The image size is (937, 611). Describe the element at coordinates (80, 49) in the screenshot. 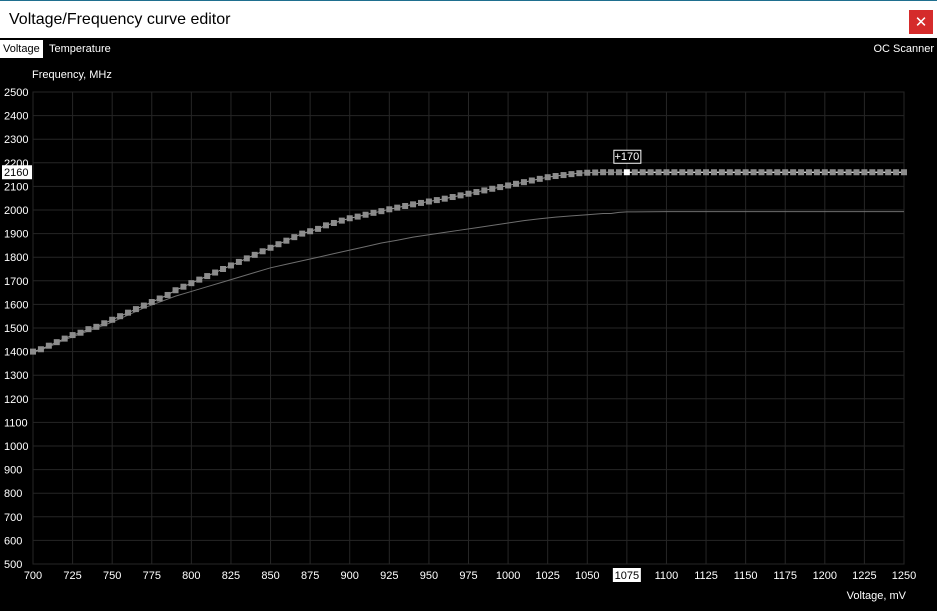

I see `tab-temperature: Temperature` at that location.